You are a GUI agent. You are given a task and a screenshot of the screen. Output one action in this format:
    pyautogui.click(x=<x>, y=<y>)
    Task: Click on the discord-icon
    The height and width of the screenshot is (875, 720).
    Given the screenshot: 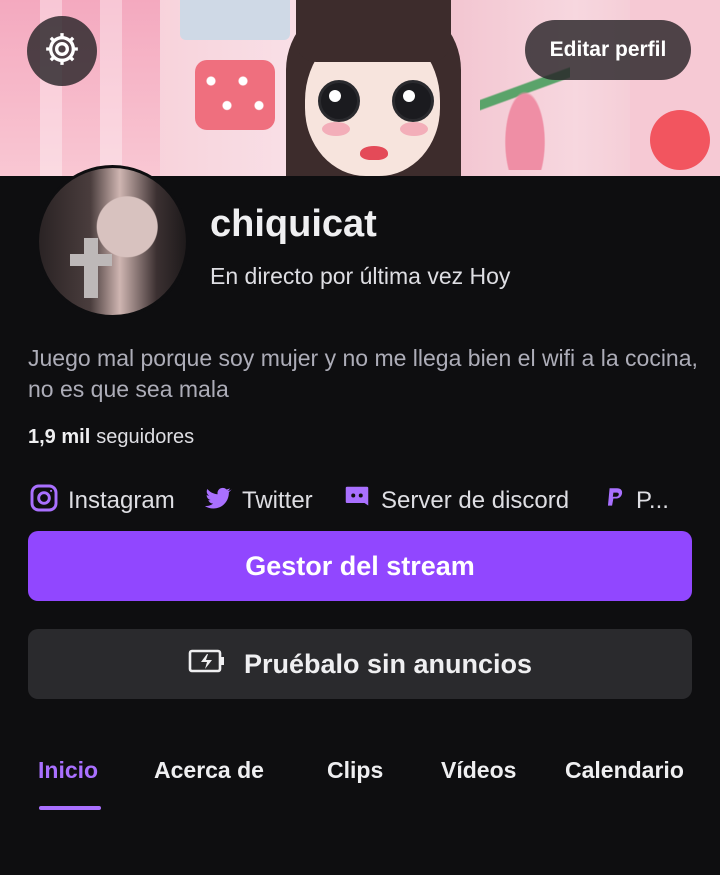 What is the action you would take?
    pyautogui.click(x=357, y=501)
    